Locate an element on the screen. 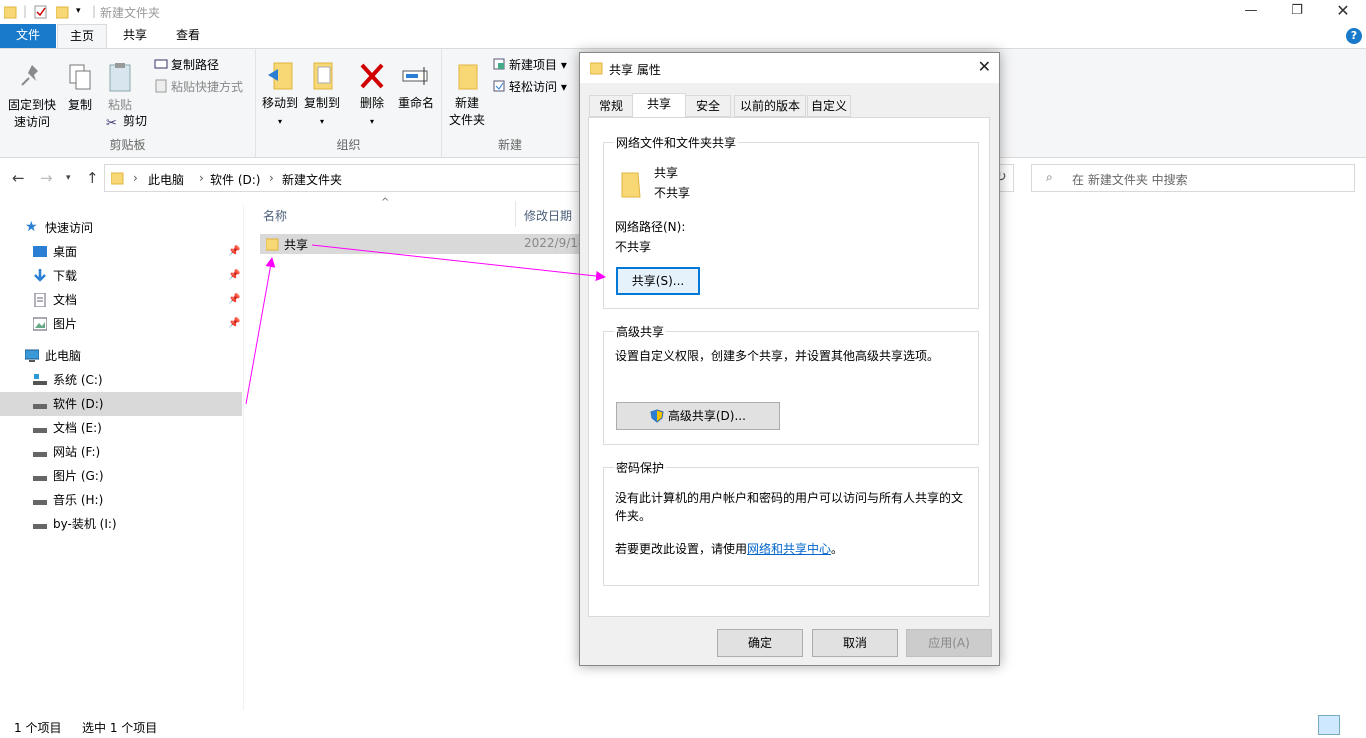 The width and height of the screenshot is (1366, 738). item-count: 1 个项目 is located at coordinates (38, 728).